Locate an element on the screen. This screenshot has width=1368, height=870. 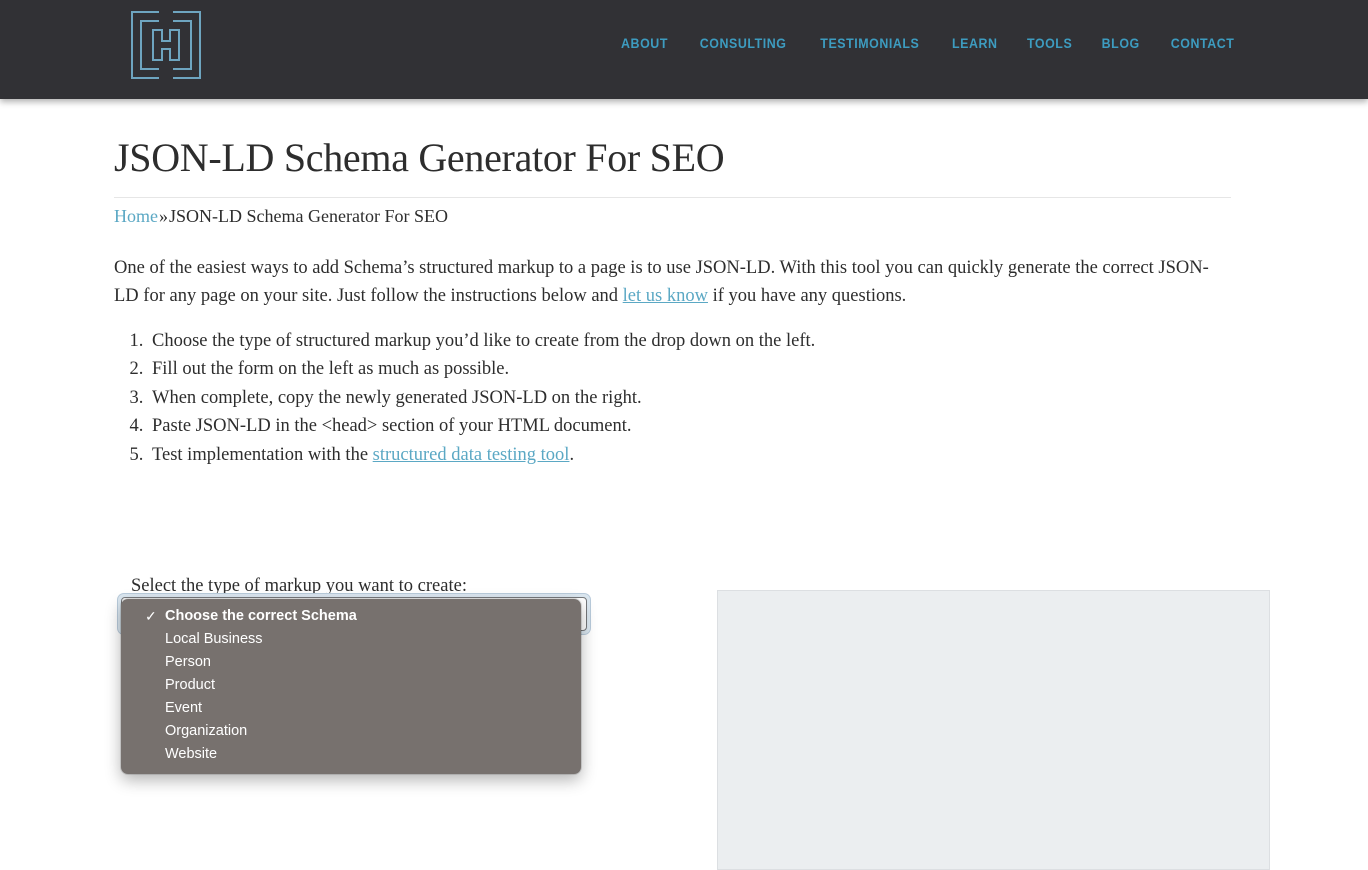
intro-text-part2: if you have any questions. is located at coordinates (807, 296).